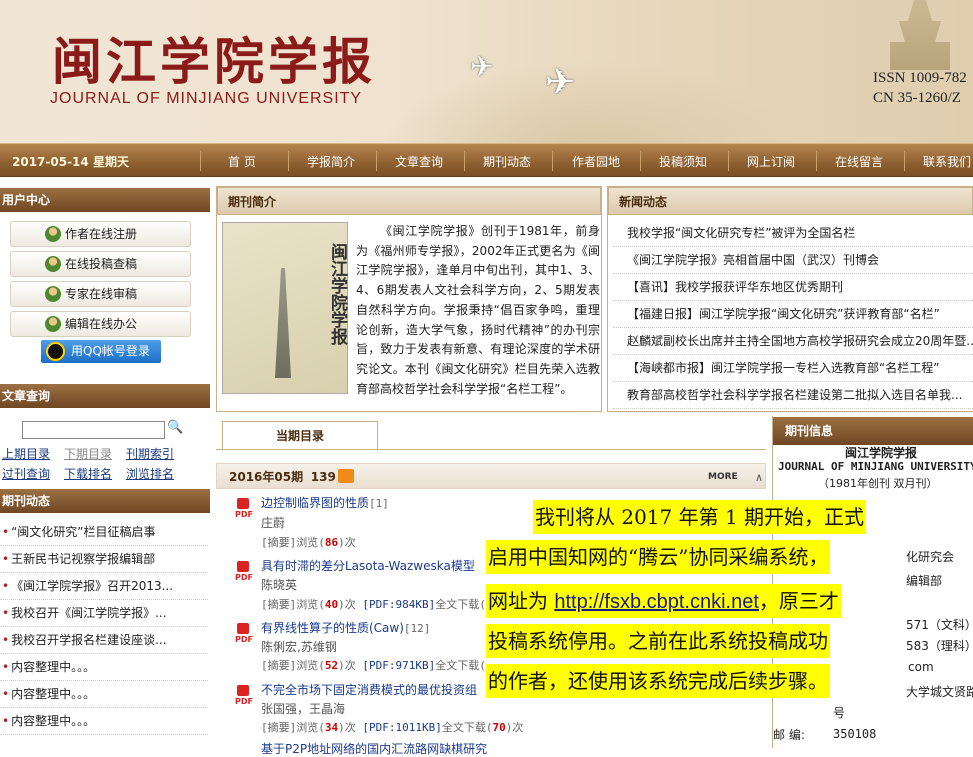 This screenshot has height=757, width=973. Describe the element at coordinates (658, 557) in the screenshot. I see `notice-line: 启用中国知网的“腾云”协同采编系统，` at that location.